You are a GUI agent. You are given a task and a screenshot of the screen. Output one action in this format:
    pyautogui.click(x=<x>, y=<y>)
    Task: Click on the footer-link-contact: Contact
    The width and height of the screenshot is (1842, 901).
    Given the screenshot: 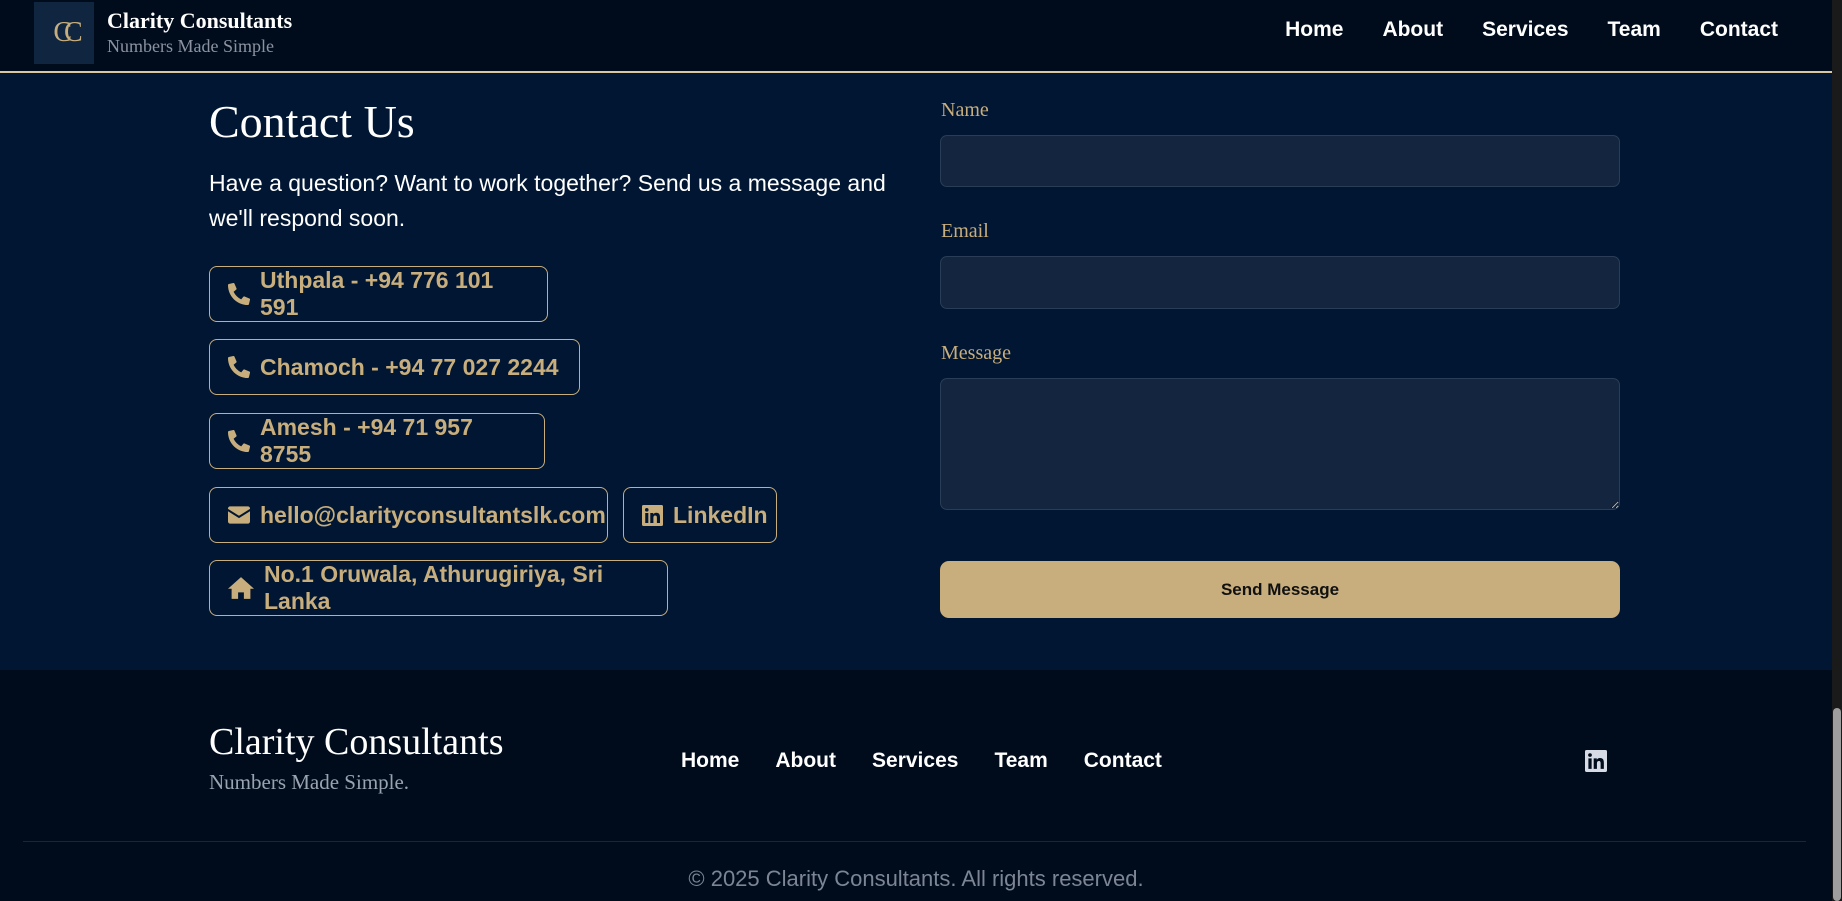 What is the action you would take?
    pyautogui.click(x=1123, y=761)
    